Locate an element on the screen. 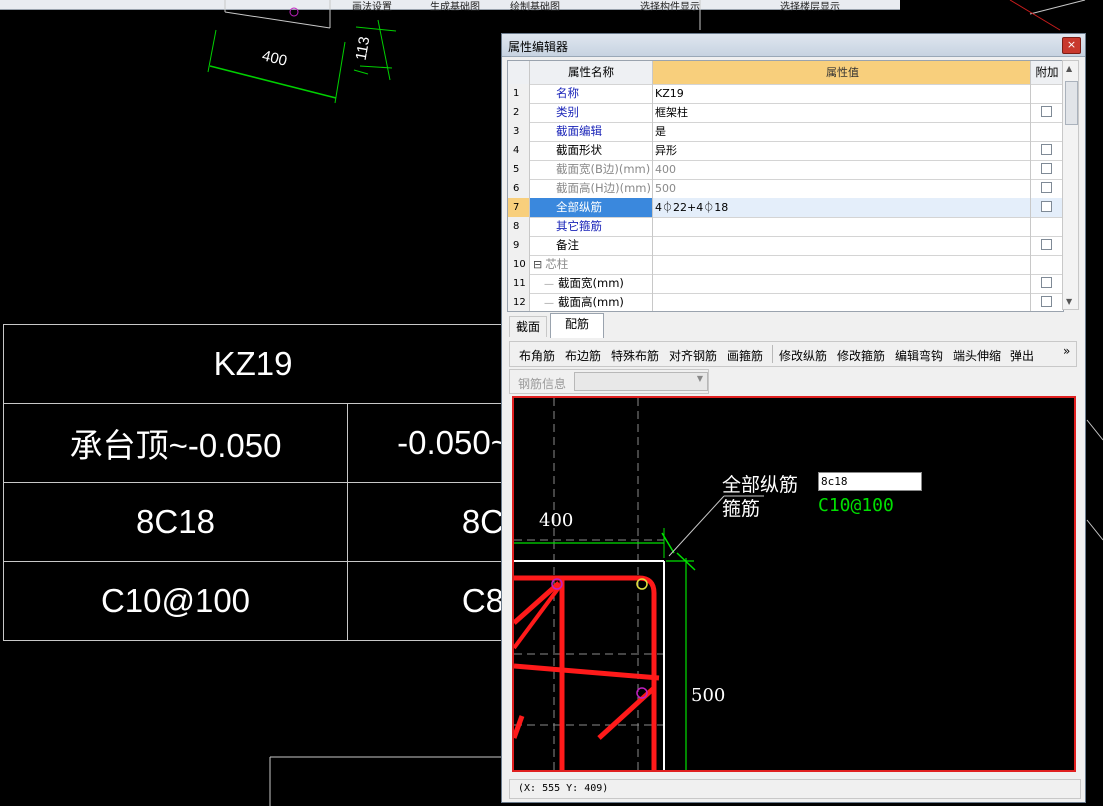  btn-popup: 弹出 is located at coordinates (1022, 355).